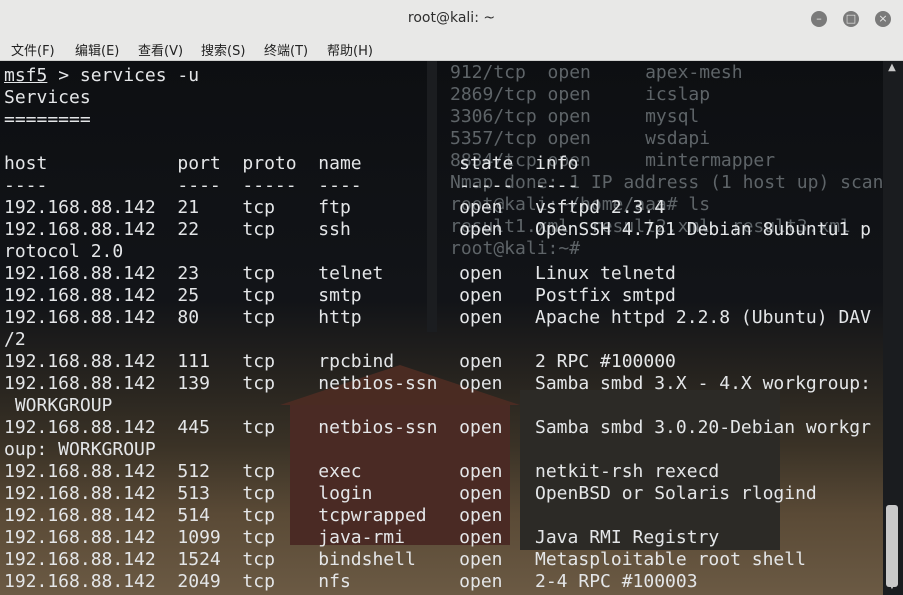  What do you see at coordinates (97, 49) in the screenshot?
I see `menu-edit: 编辑(E)` at bounding box center [97, 49].